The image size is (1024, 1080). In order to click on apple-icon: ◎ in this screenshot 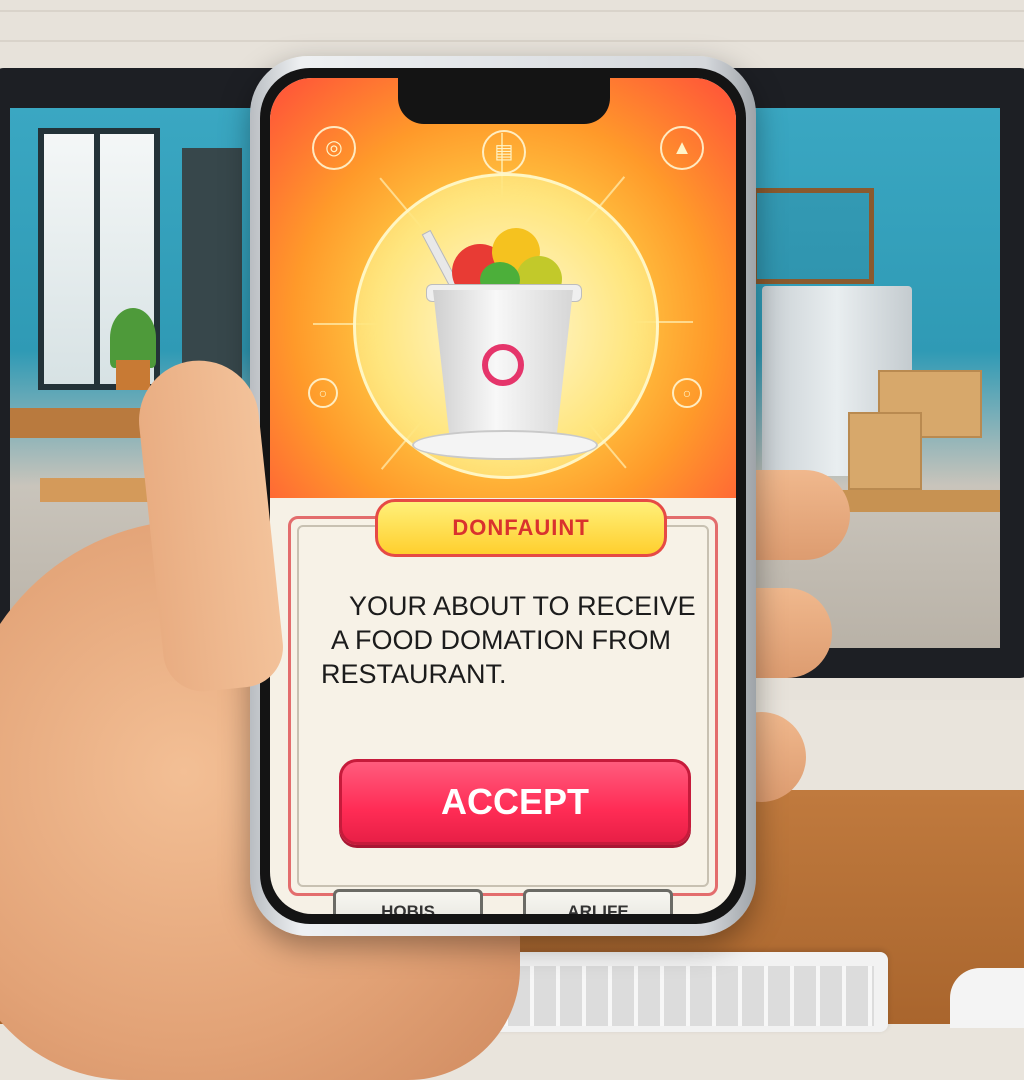, I will do `click(334, 148)`.